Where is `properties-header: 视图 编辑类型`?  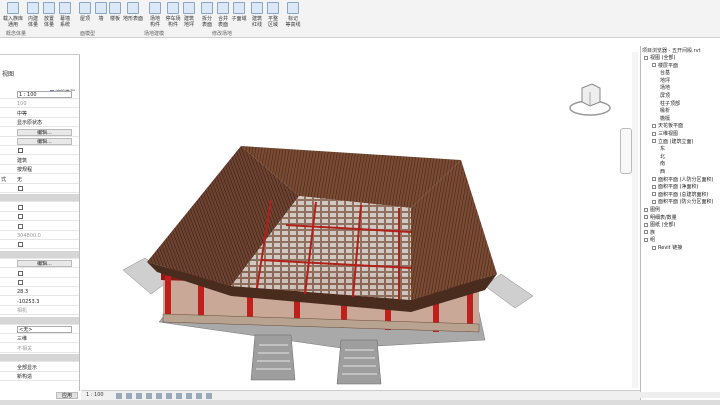
properties-header: 视图 编辑类型 is located at coordinates (40, 75).